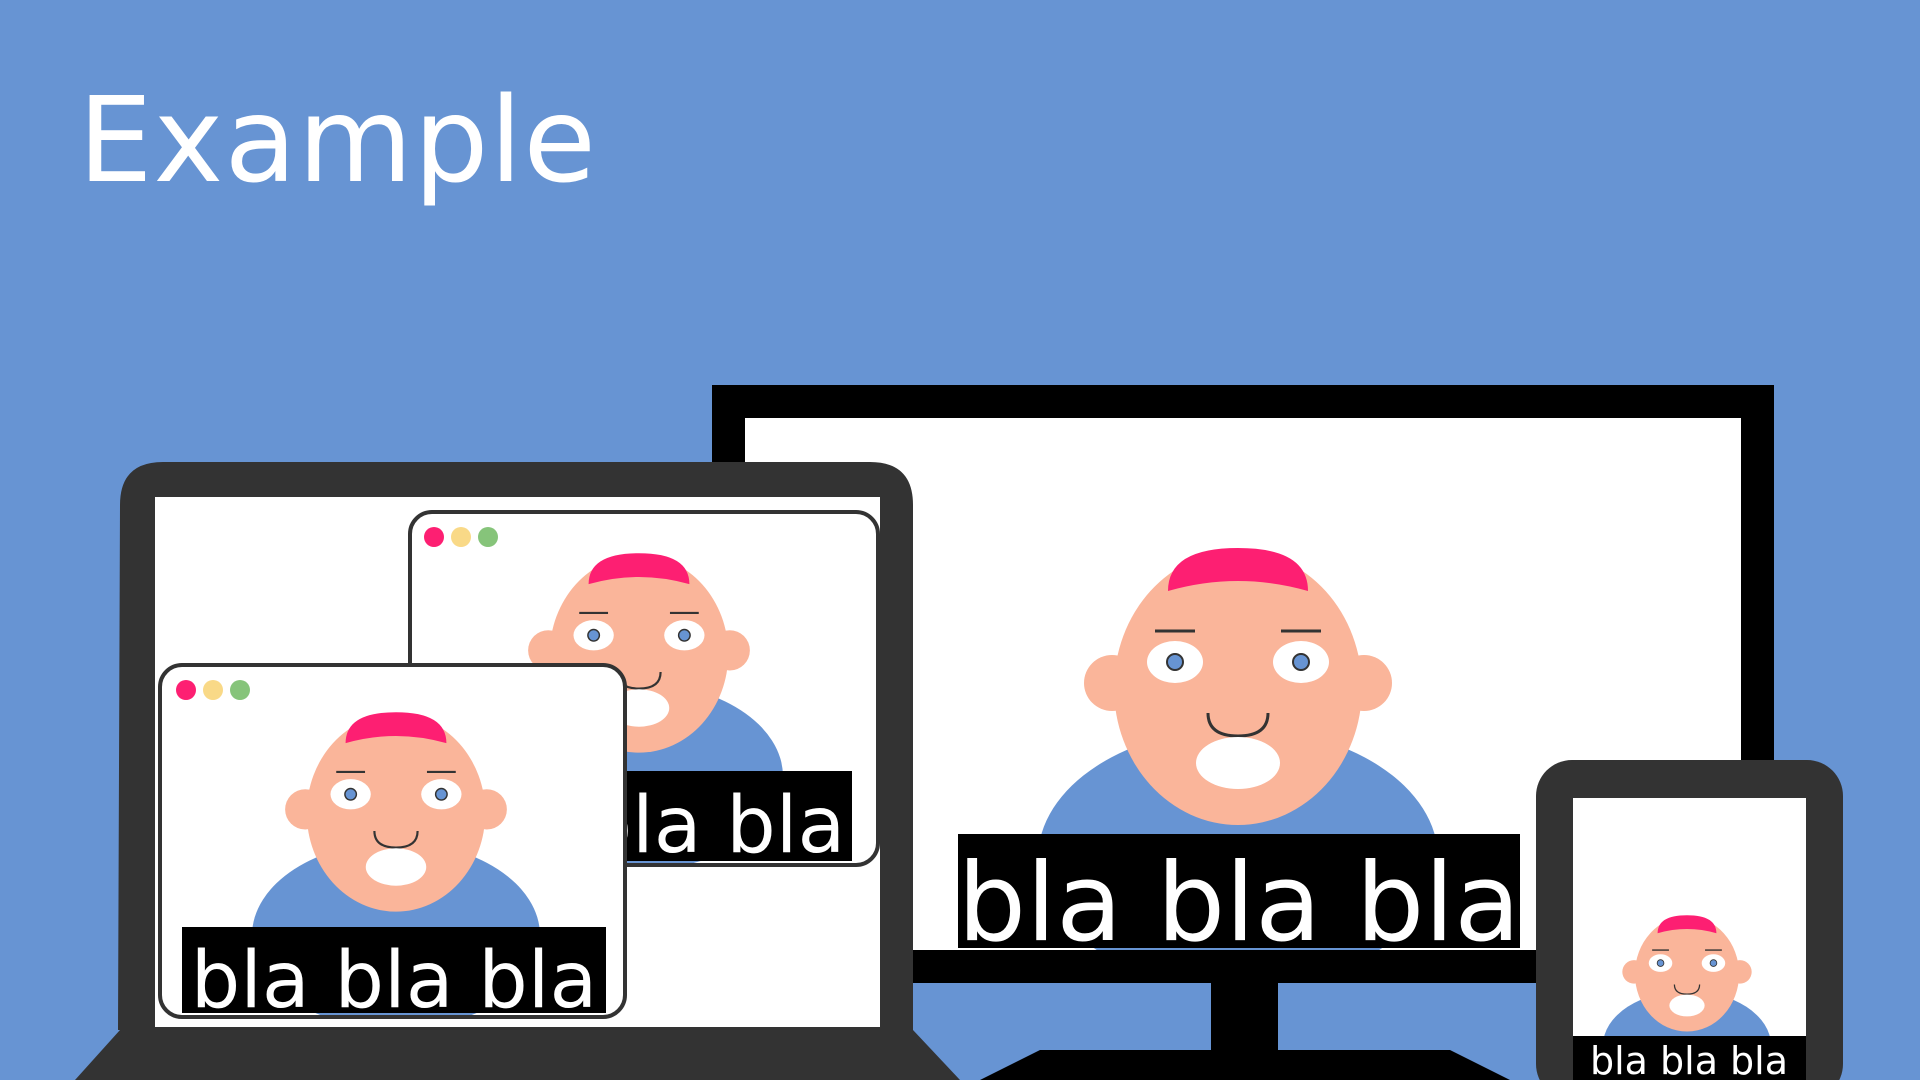  I want to click on front-window: bla bla bla, so click(392, 844).